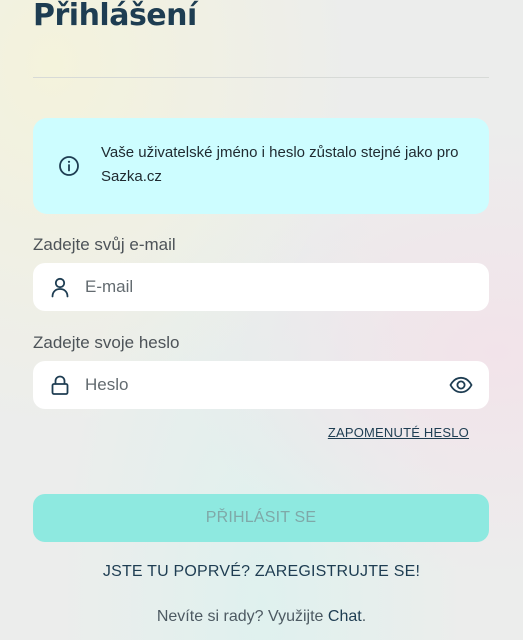  What do you see at coordinates (364, 616) in the screenshot?
I see `help-suffix: .` at bounding box center [364, 616].